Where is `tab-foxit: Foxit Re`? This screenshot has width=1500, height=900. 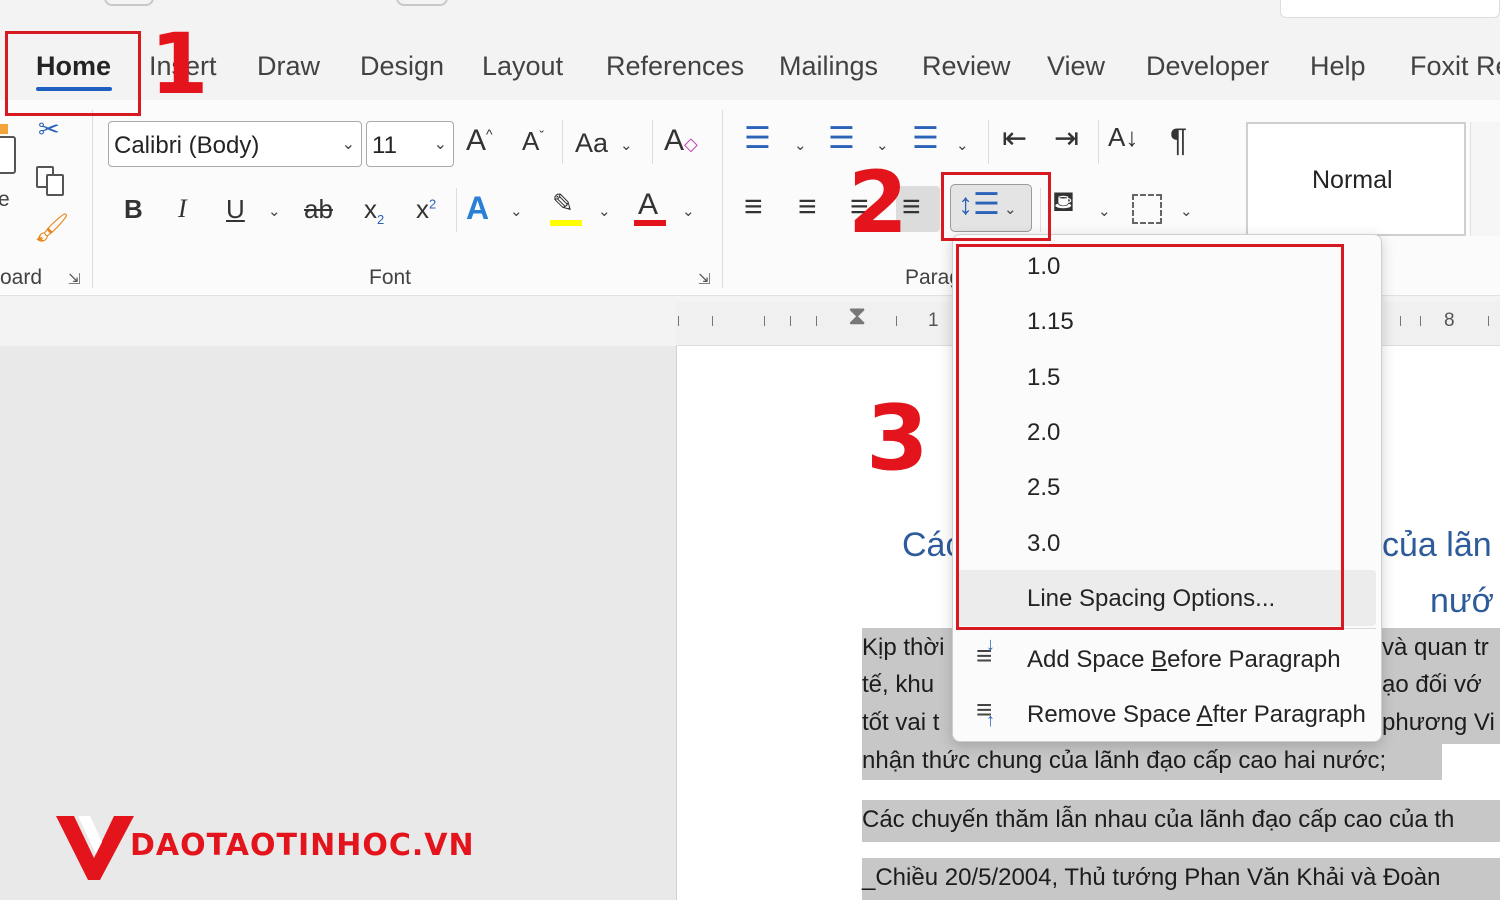
tab-foxit: Foxit Re is located at coordinates (1455, 66).